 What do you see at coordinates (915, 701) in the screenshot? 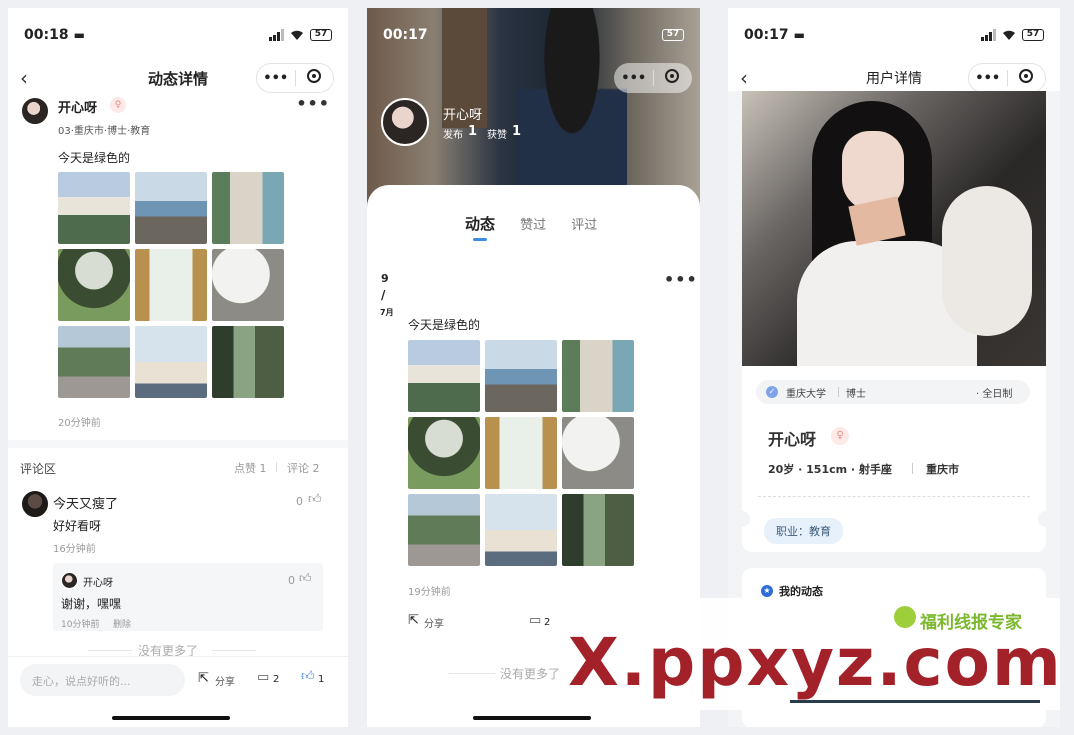
I see `watermark-underline` at bounding box center [915, 701].